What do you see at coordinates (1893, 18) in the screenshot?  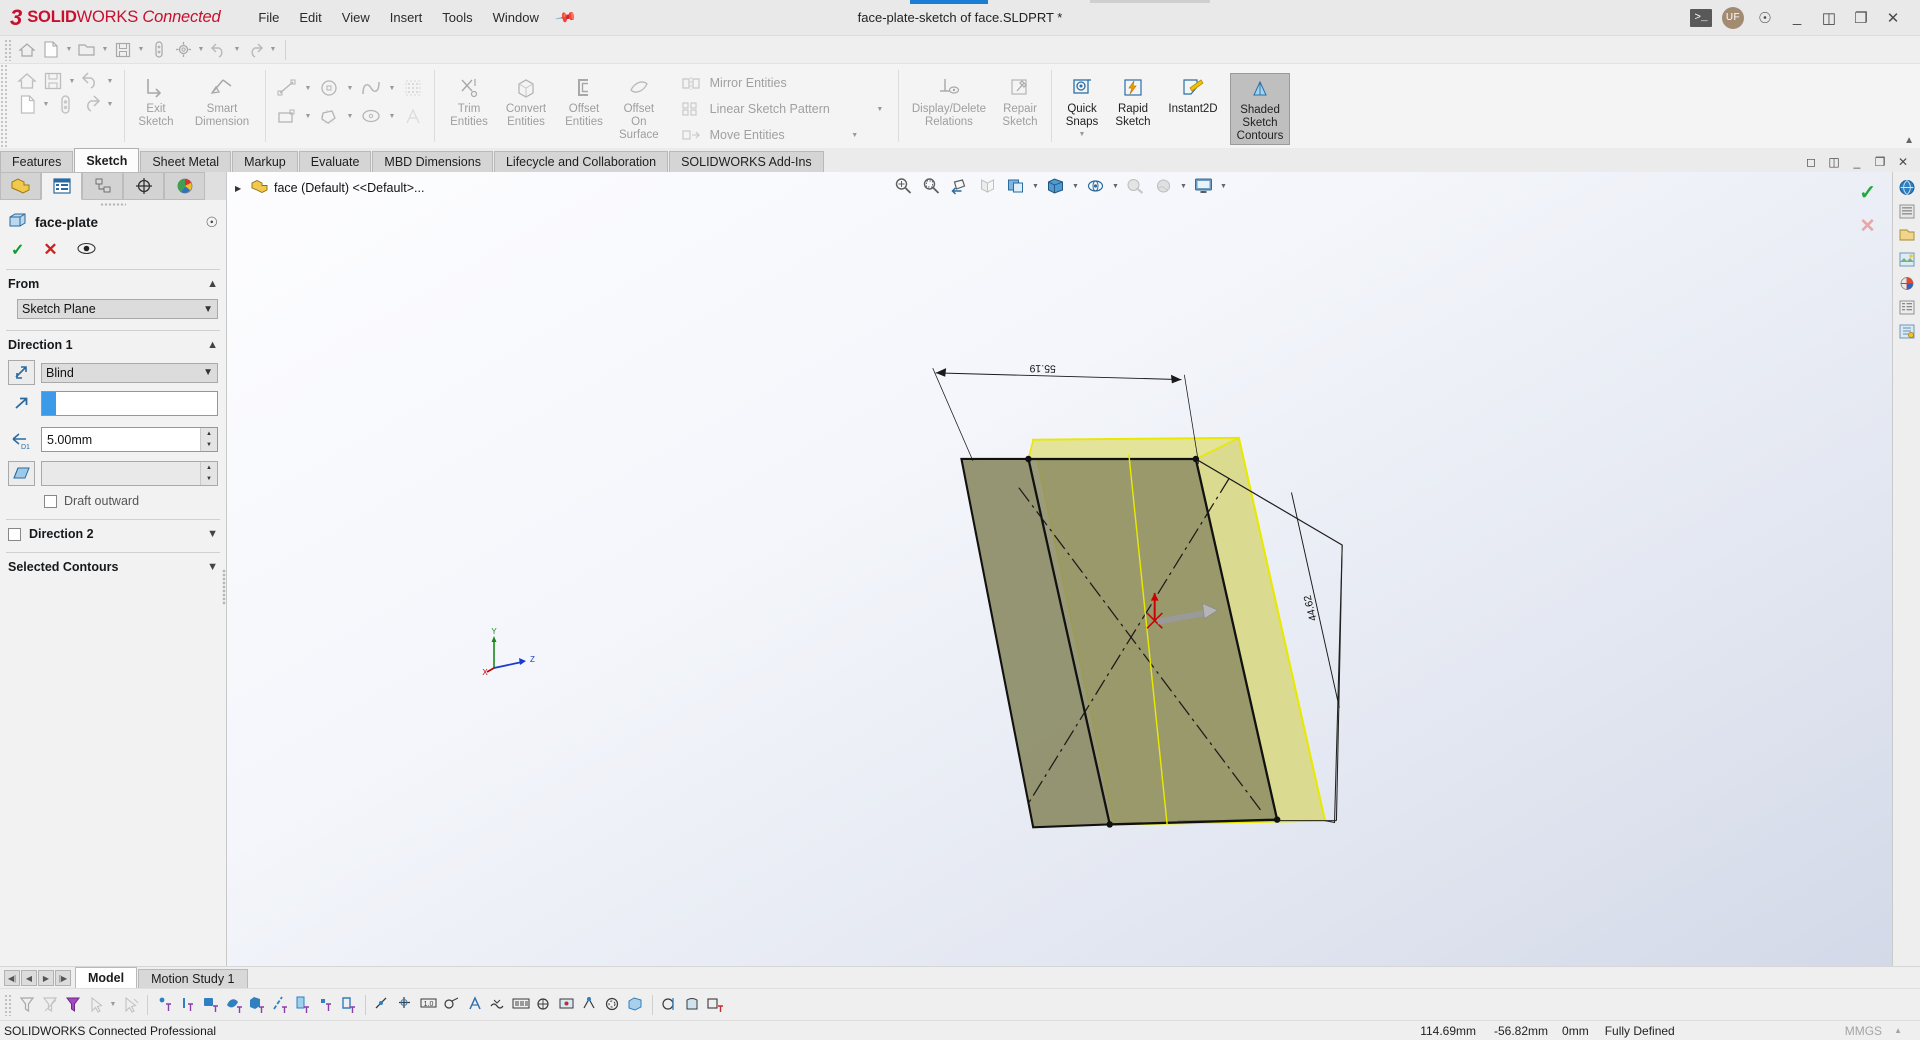 I see `close-icon: ✕` at bounding box center [1893, 18].